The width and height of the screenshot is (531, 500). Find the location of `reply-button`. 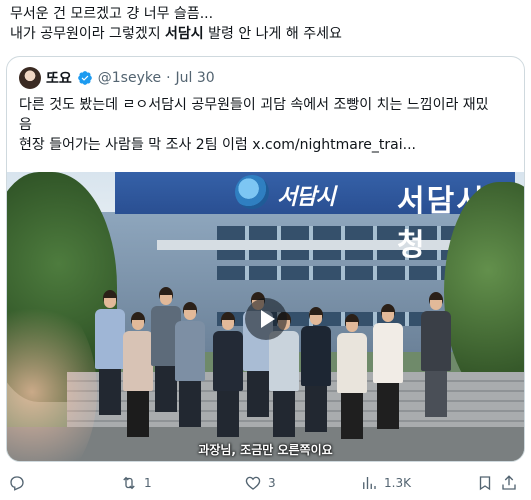

reply-button is located at coordinates (20, 483).